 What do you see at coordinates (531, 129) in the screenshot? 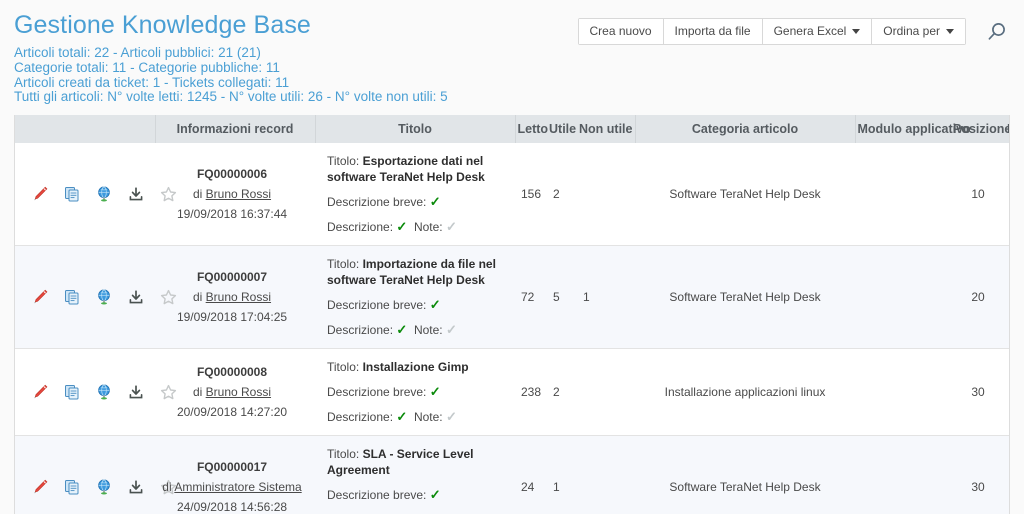
I see `col-letto: Letto` at bounding box center [531, 129].